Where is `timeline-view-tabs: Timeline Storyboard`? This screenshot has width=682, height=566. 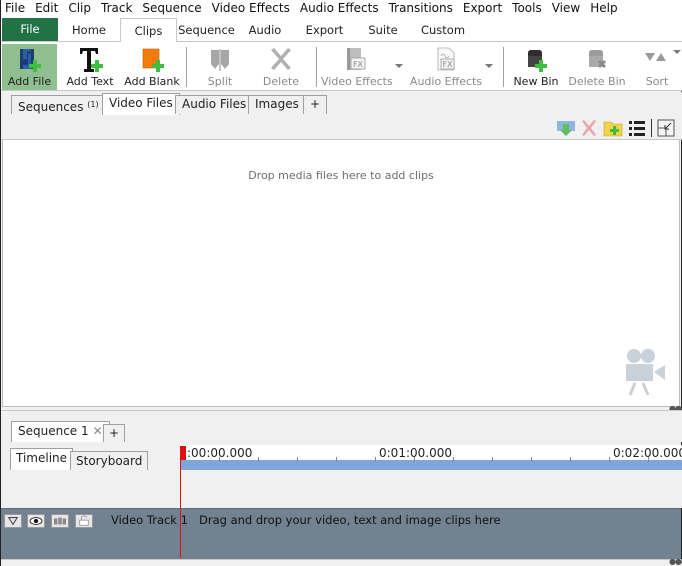 timeline-view-tabs: Timeline Storyboard is located at coordinates (91, 456).